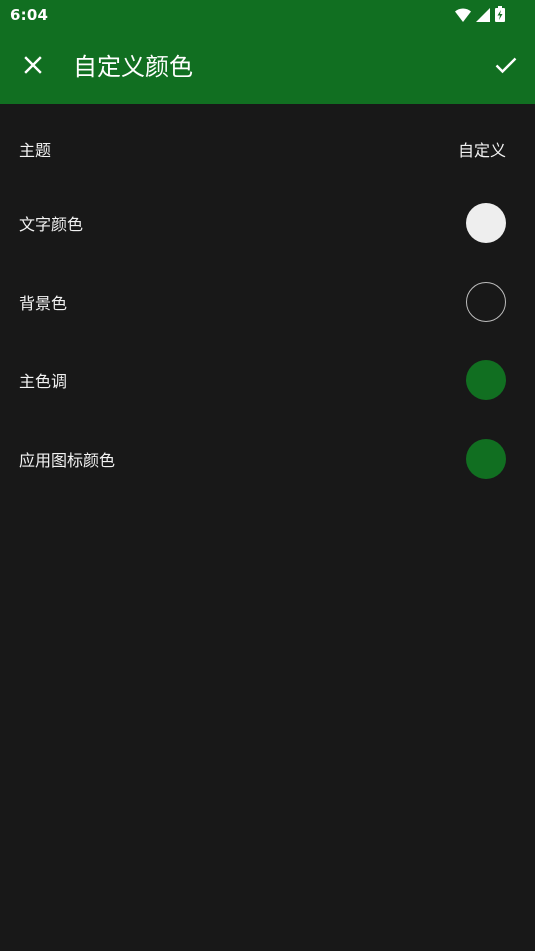 Image resolution: width=535 pixels, height=951 pixels. What do you see at coordinates (43, 303) in the screenshot?
I see `setting-label-background-color: 背景色` at bounding box center [43, 303].